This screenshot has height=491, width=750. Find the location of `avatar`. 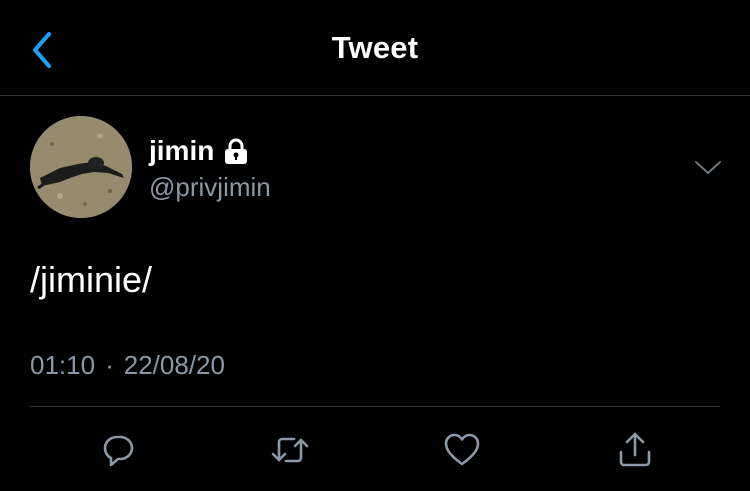

avatar is located at coordinates (81, 167).